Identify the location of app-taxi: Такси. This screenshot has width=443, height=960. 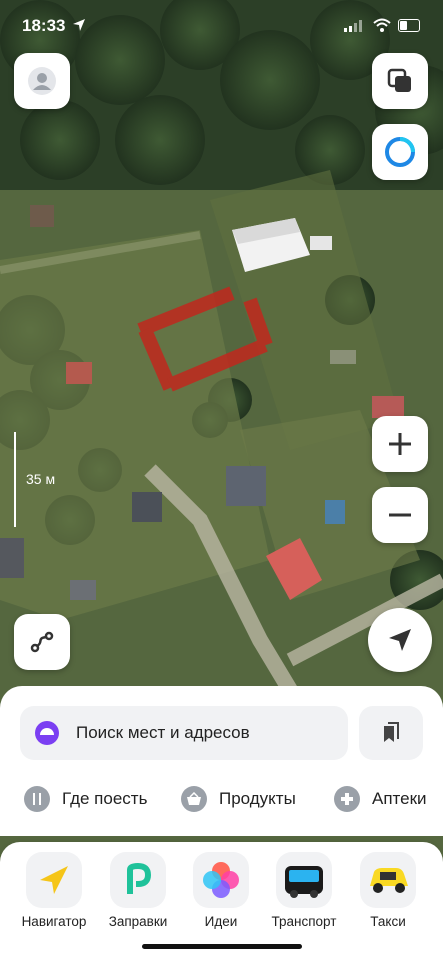
(388, 890).